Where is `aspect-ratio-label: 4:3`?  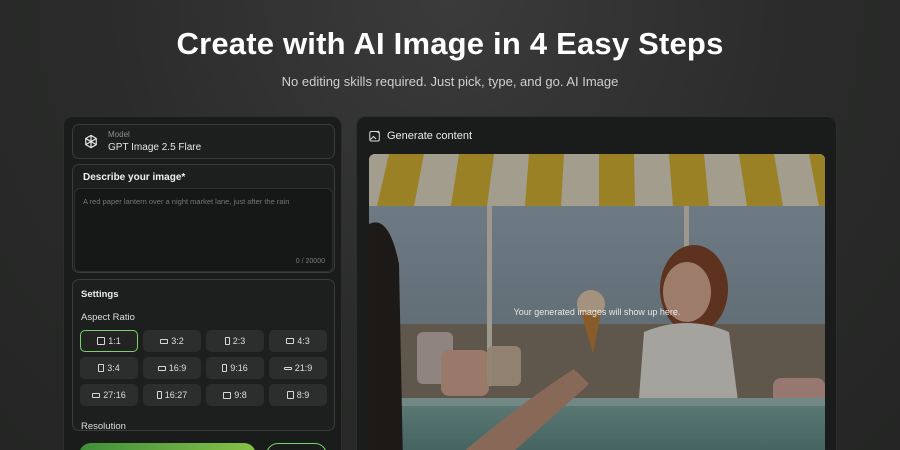 aspect-ratio-label: 4:3 is located at coordinates (303, 341).